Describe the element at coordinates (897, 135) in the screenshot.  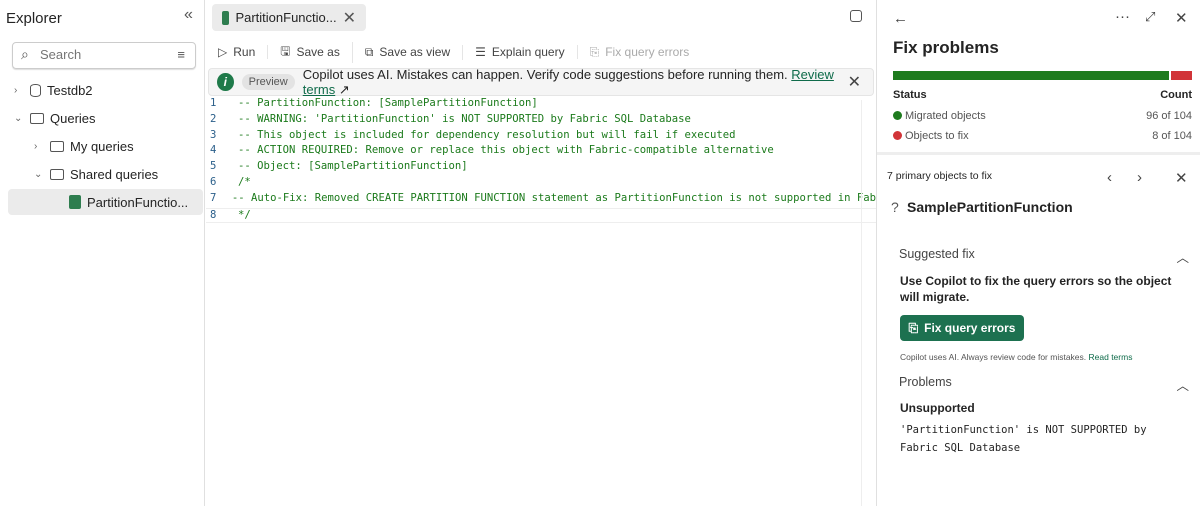
I see `red-dot-icon` at that location.